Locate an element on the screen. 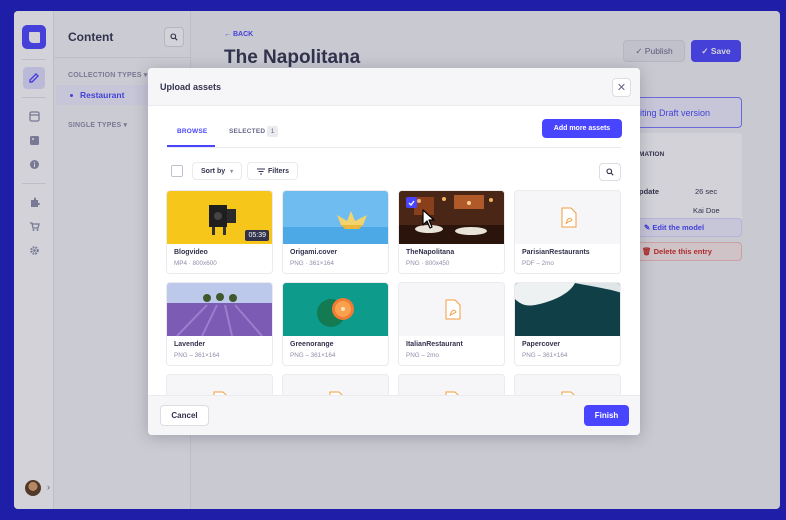  search-icon is located at coordinates (610, 172).